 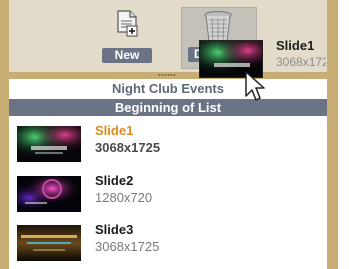 I want to click on new-document-icon, so click(x=127, y=23).